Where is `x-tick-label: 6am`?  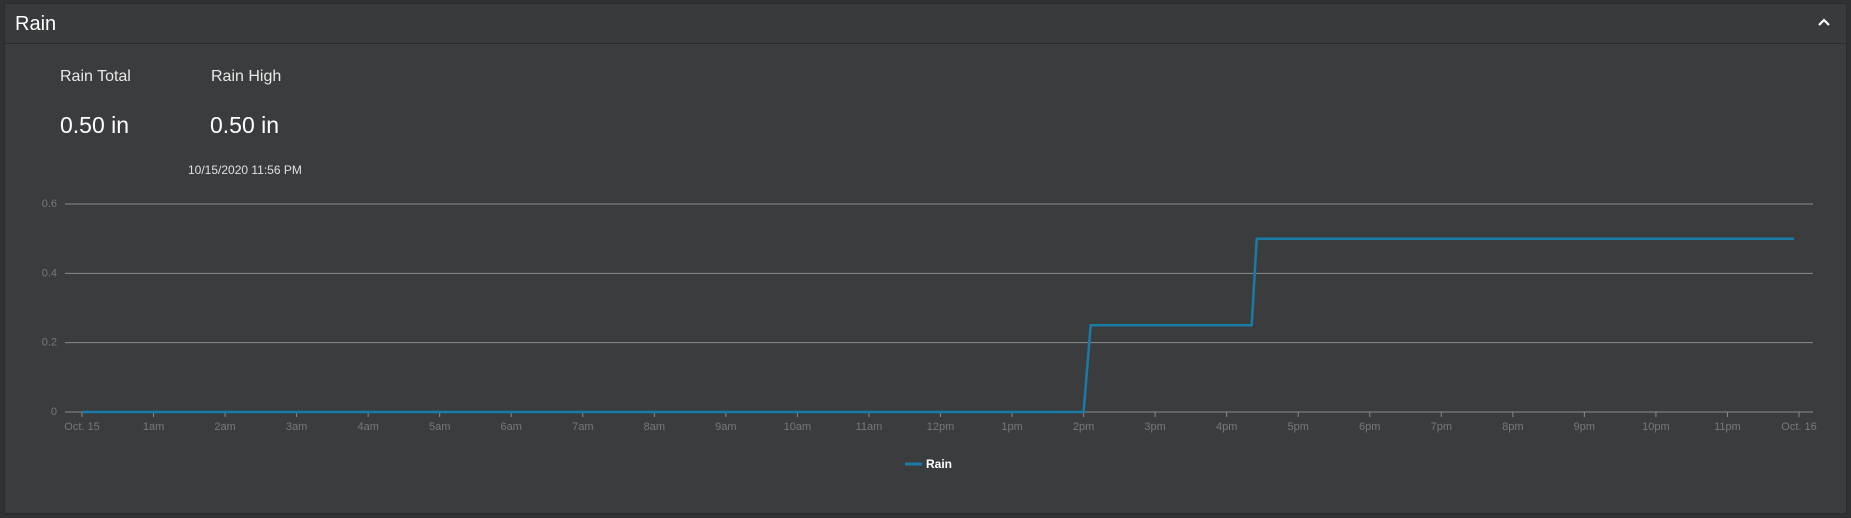 x-tick-label: 6am is located at coordinates (511, 427).